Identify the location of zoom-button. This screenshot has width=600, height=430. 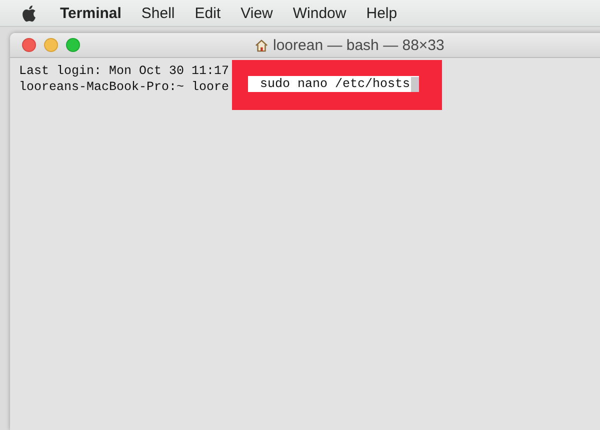
(73, 45).